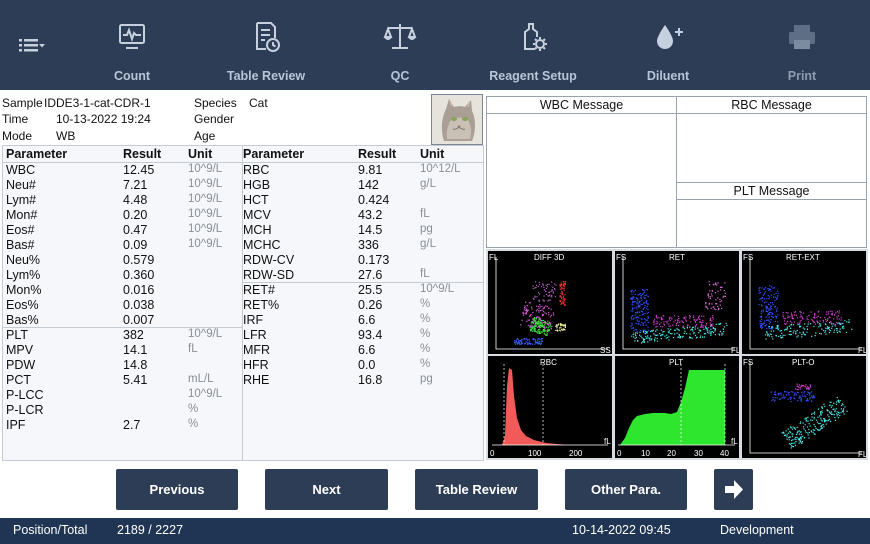  Describe the element at coordinates (626, 489) in the screenshot. I see `other-para-button: Other Para.` at that location.